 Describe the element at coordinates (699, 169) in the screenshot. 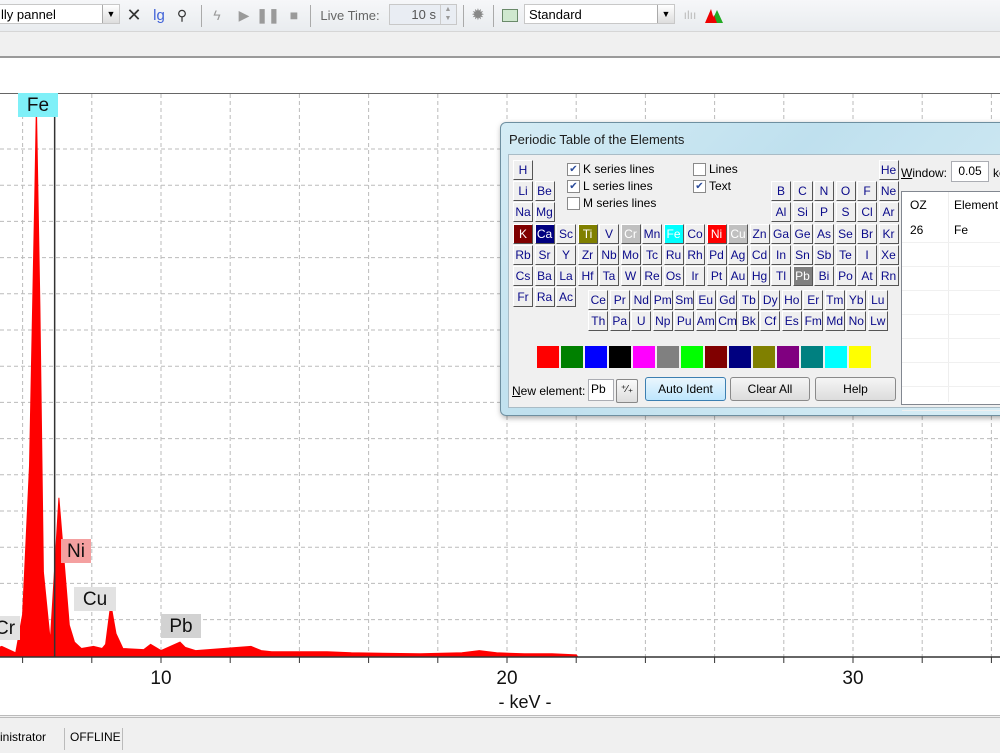

I see `checkbox-lines` at that location.